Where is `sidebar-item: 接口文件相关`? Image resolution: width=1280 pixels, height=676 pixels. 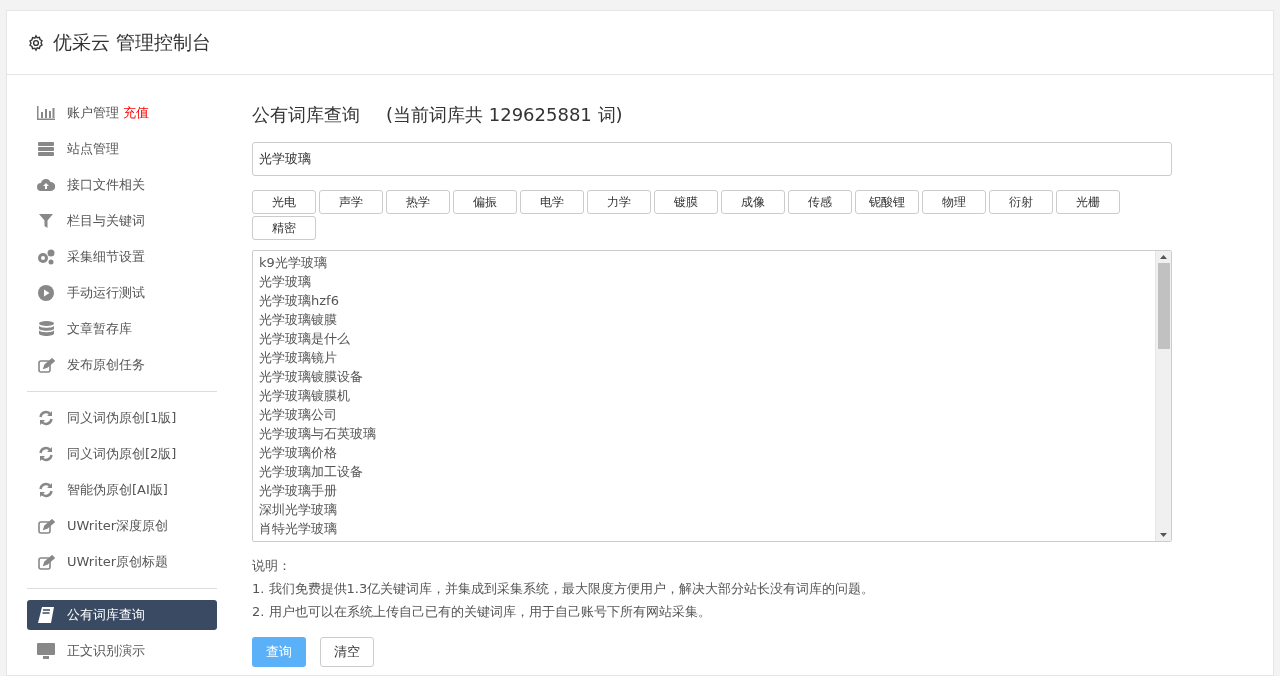
sidebar-item: 接口文件相关 is located at coordinates (122, 185).